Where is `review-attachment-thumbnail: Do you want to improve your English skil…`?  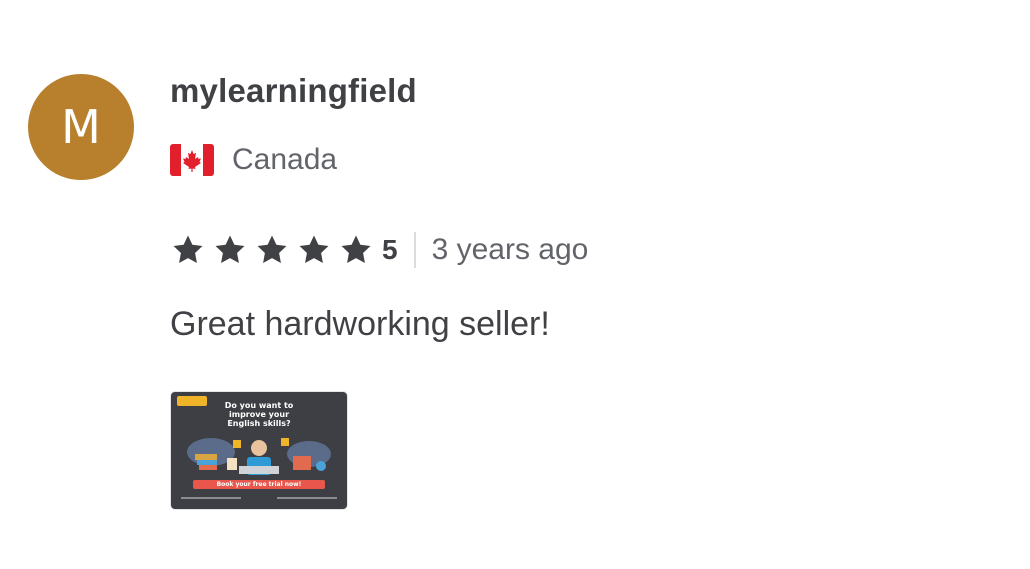 review-attachment-thumbnail: Do you want to improve your English skil… is located at coordinates (259, 450).